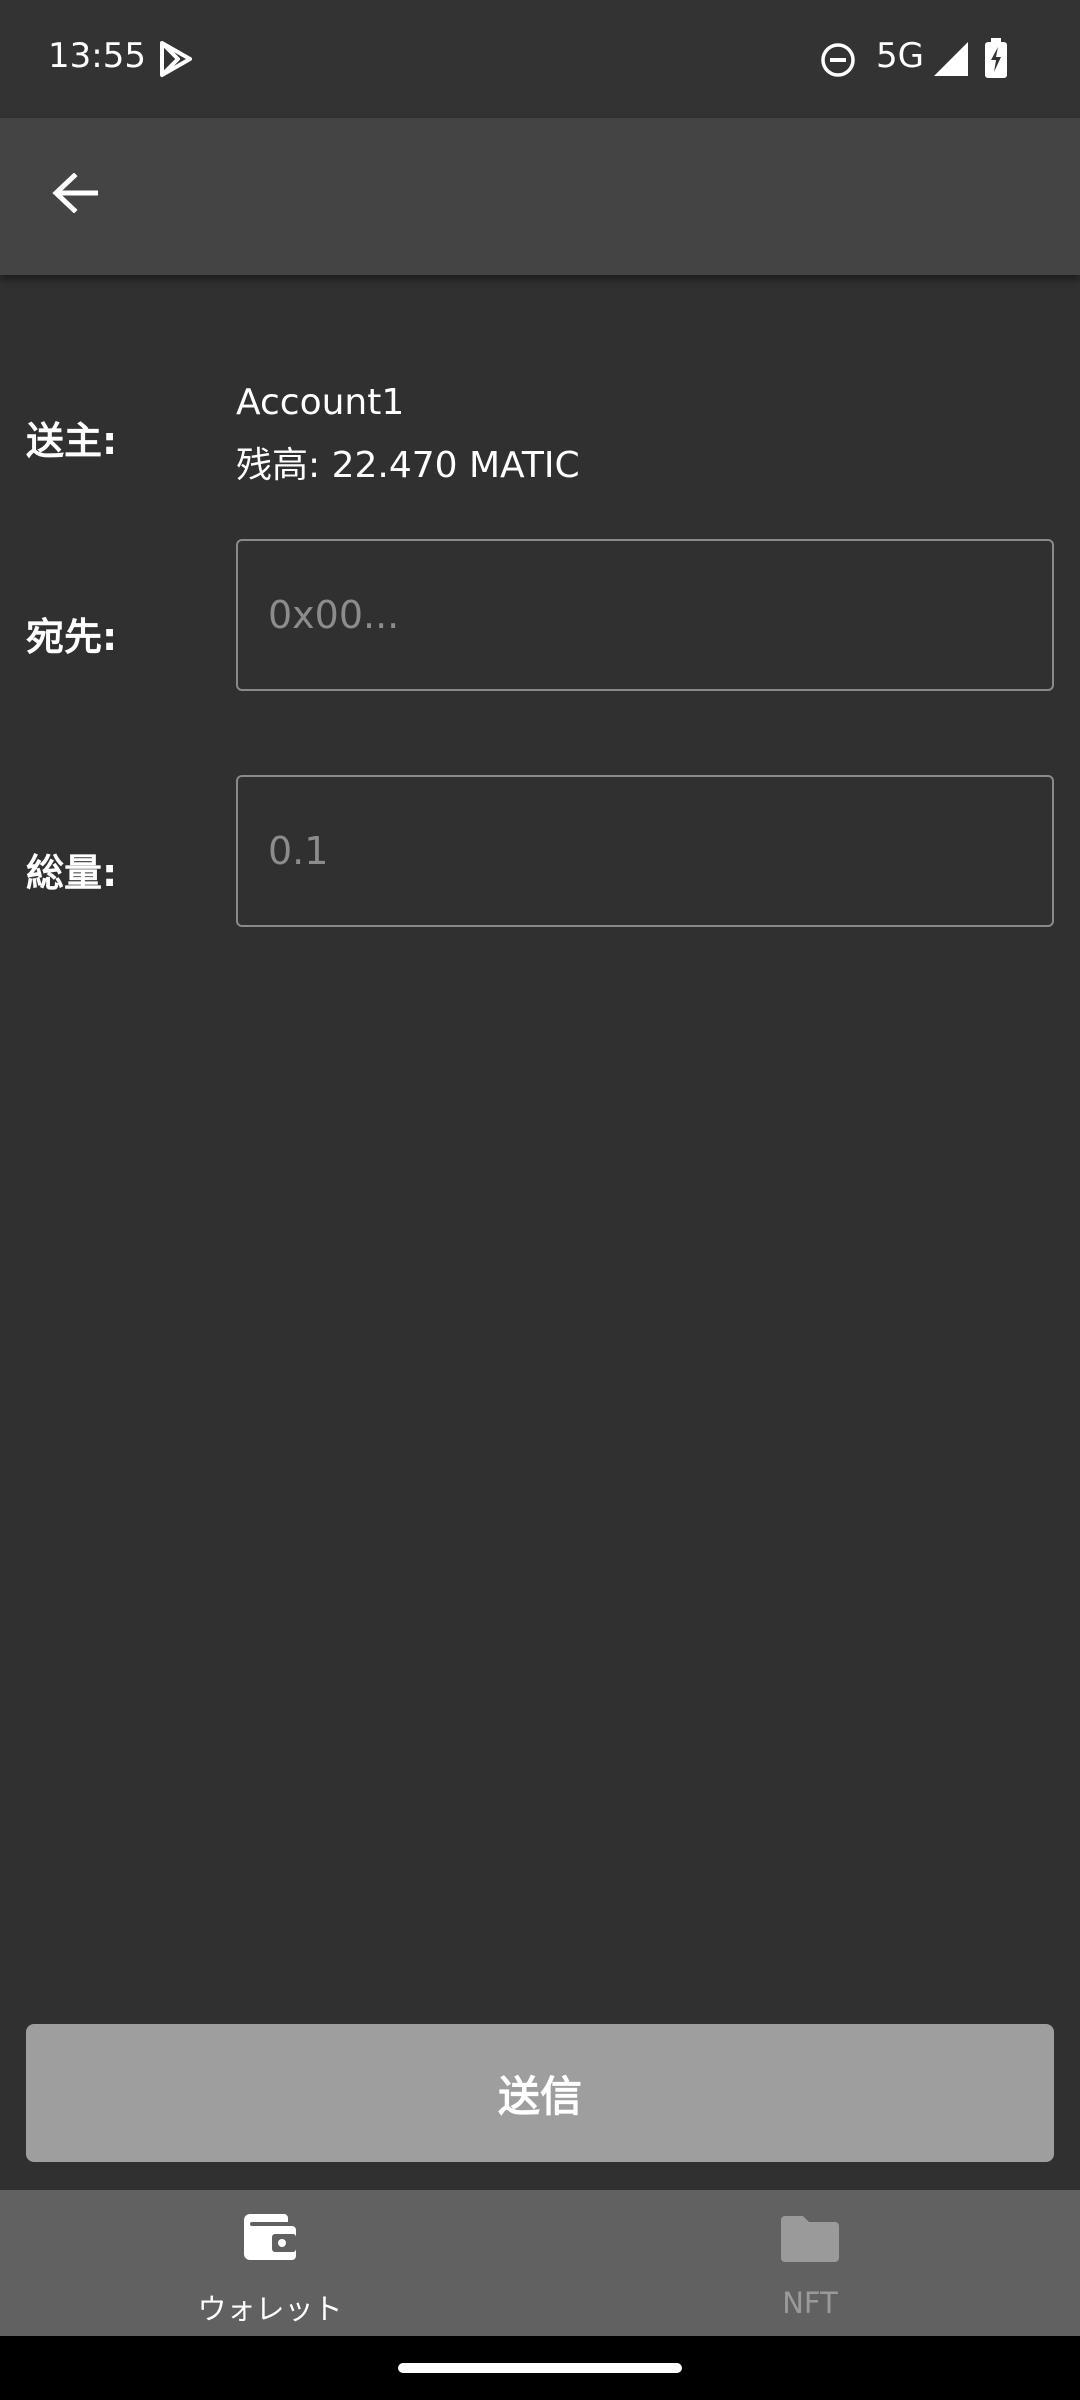 This screenshot has width=1080, height=2400. What do you see at coordinates (838, 62) in the screenshot?
I see `do-not-disturb-icon` at bounding box center [838, 62].